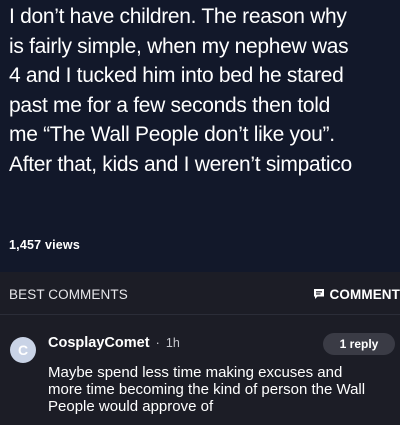  What do you see at coordinates (131, 406) in the screenshot?
I see `comment-body-line: People would approve of` at bounding box center [131, 406].